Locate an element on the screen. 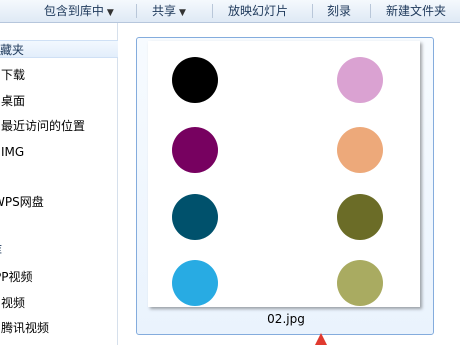  include-in-library-label: 包含到库中 is located at coordinates (73, 11).